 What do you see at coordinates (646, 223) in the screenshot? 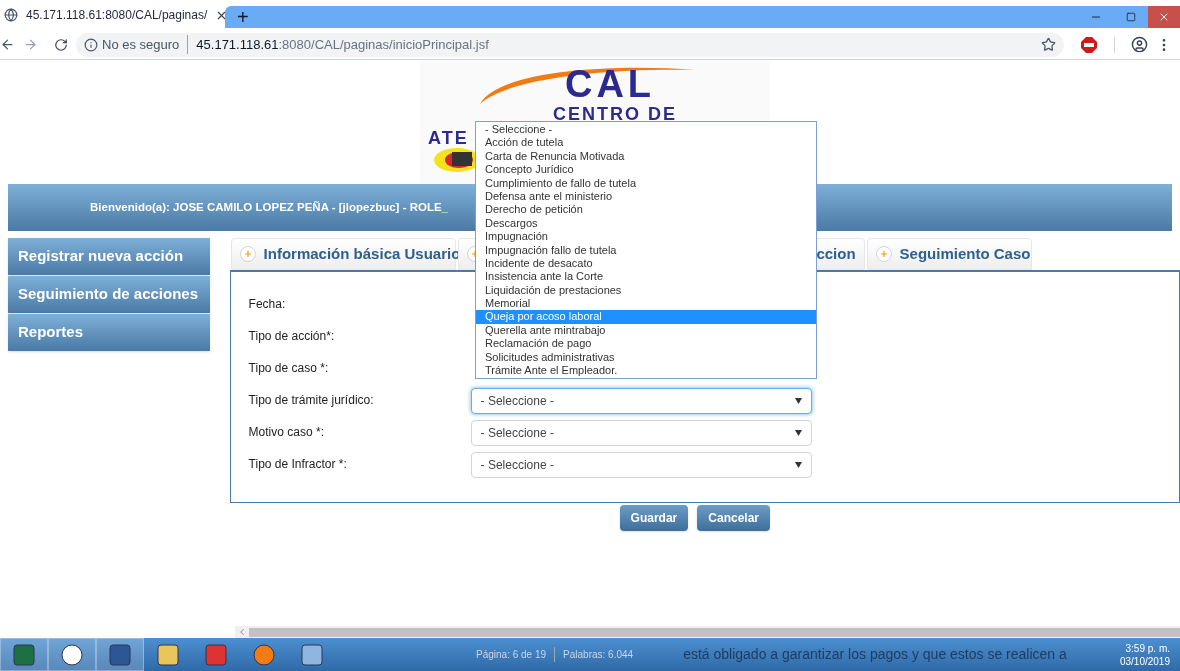
I see `dropdown-option: Descargos` at bounding box center [646, 223].